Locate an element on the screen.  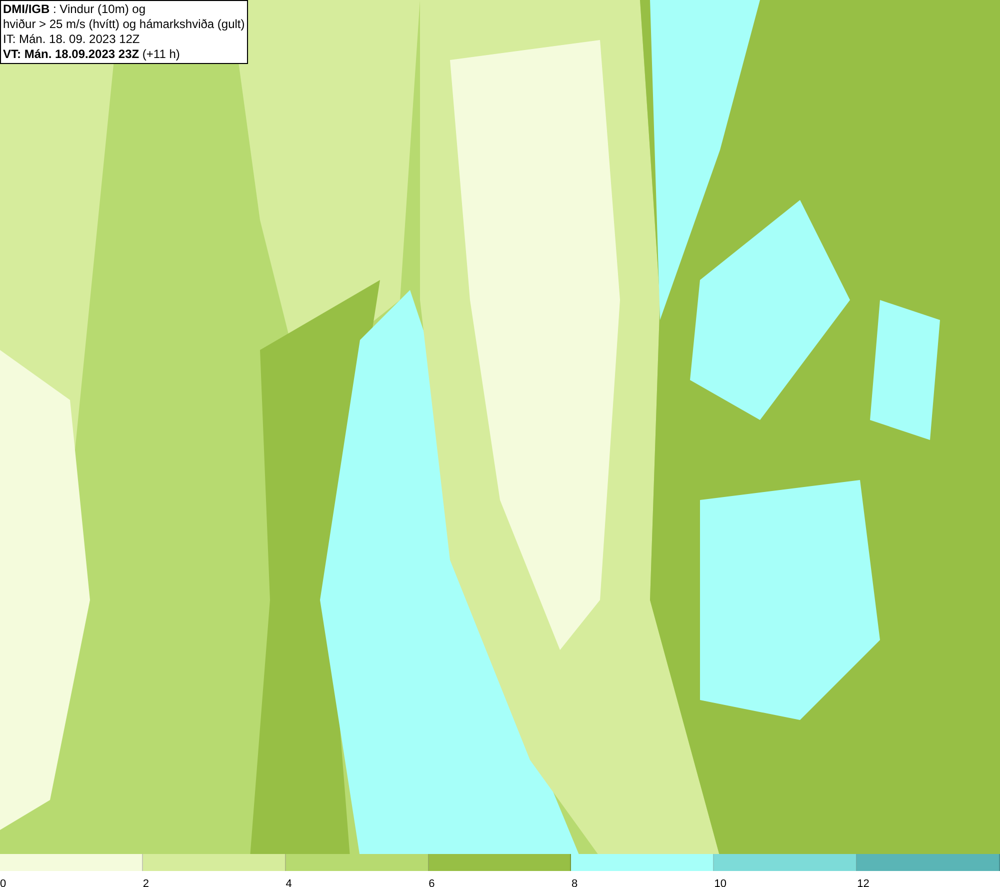
legend-label: 12 is located at coordinates (863, 882).